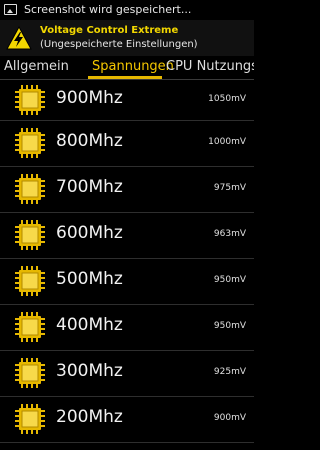 Image resolution: width=320 pixels, height=450 pixels. Describe the element at coordinates (127, 190) in the screenshot. I see `voltage-row: 700Mhz 975mV` at that location.